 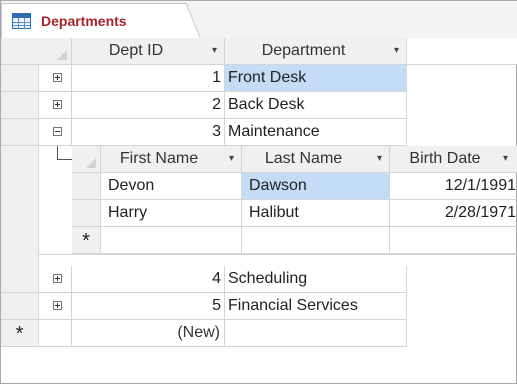 What do you see at coordinates (259, 20) in the screenshot?
I see `document-tab-strip: Departments` at bounding box center [259, 20].